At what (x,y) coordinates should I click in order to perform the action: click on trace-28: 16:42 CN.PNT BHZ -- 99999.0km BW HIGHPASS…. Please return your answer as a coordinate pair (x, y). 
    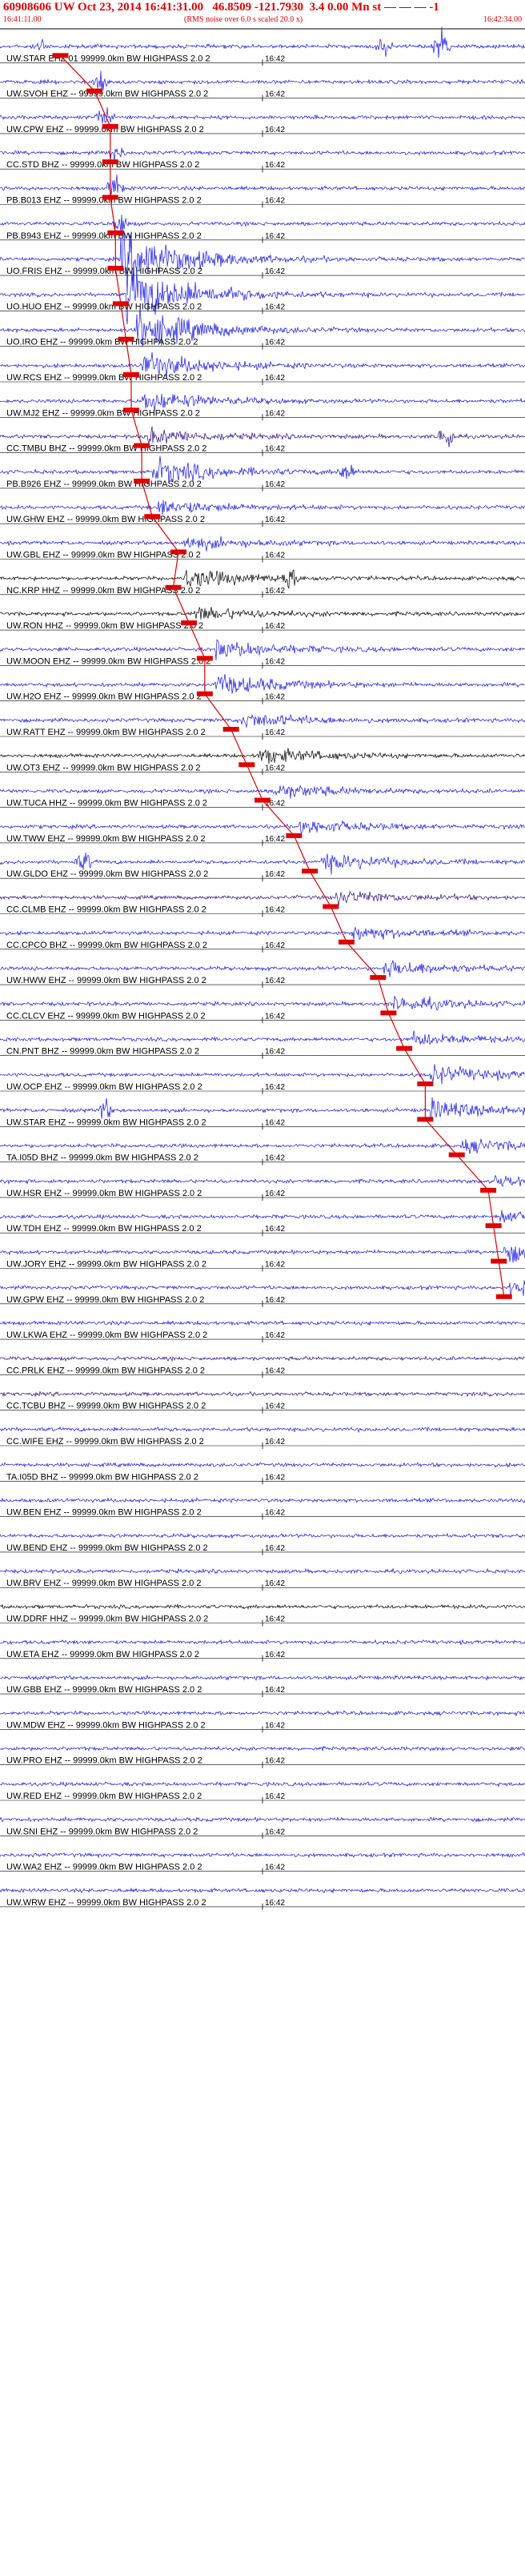
    Looking at the image, I should click on (262, 1044).